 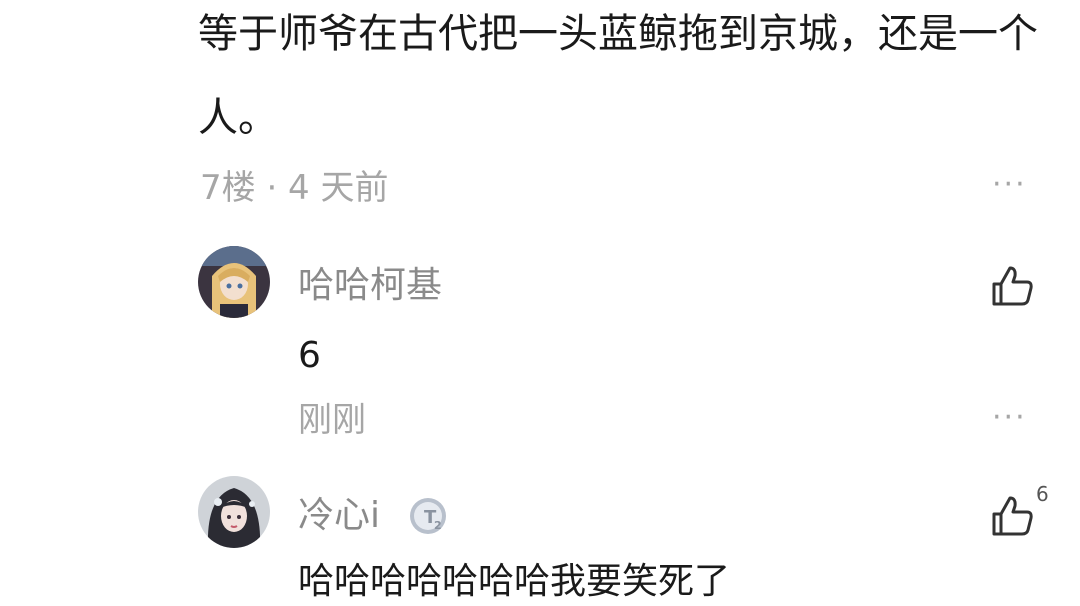 What do you see at coordinates (438, 525) in the screenshot?
I see `badge-level: 2` at bounding box center [438, 525].